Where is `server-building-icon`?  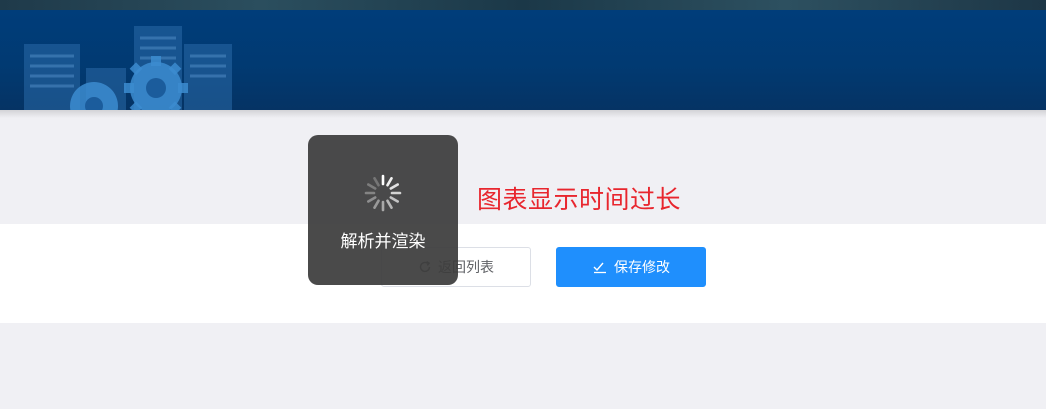
server-building-icon is located at coordinates (128, 68).